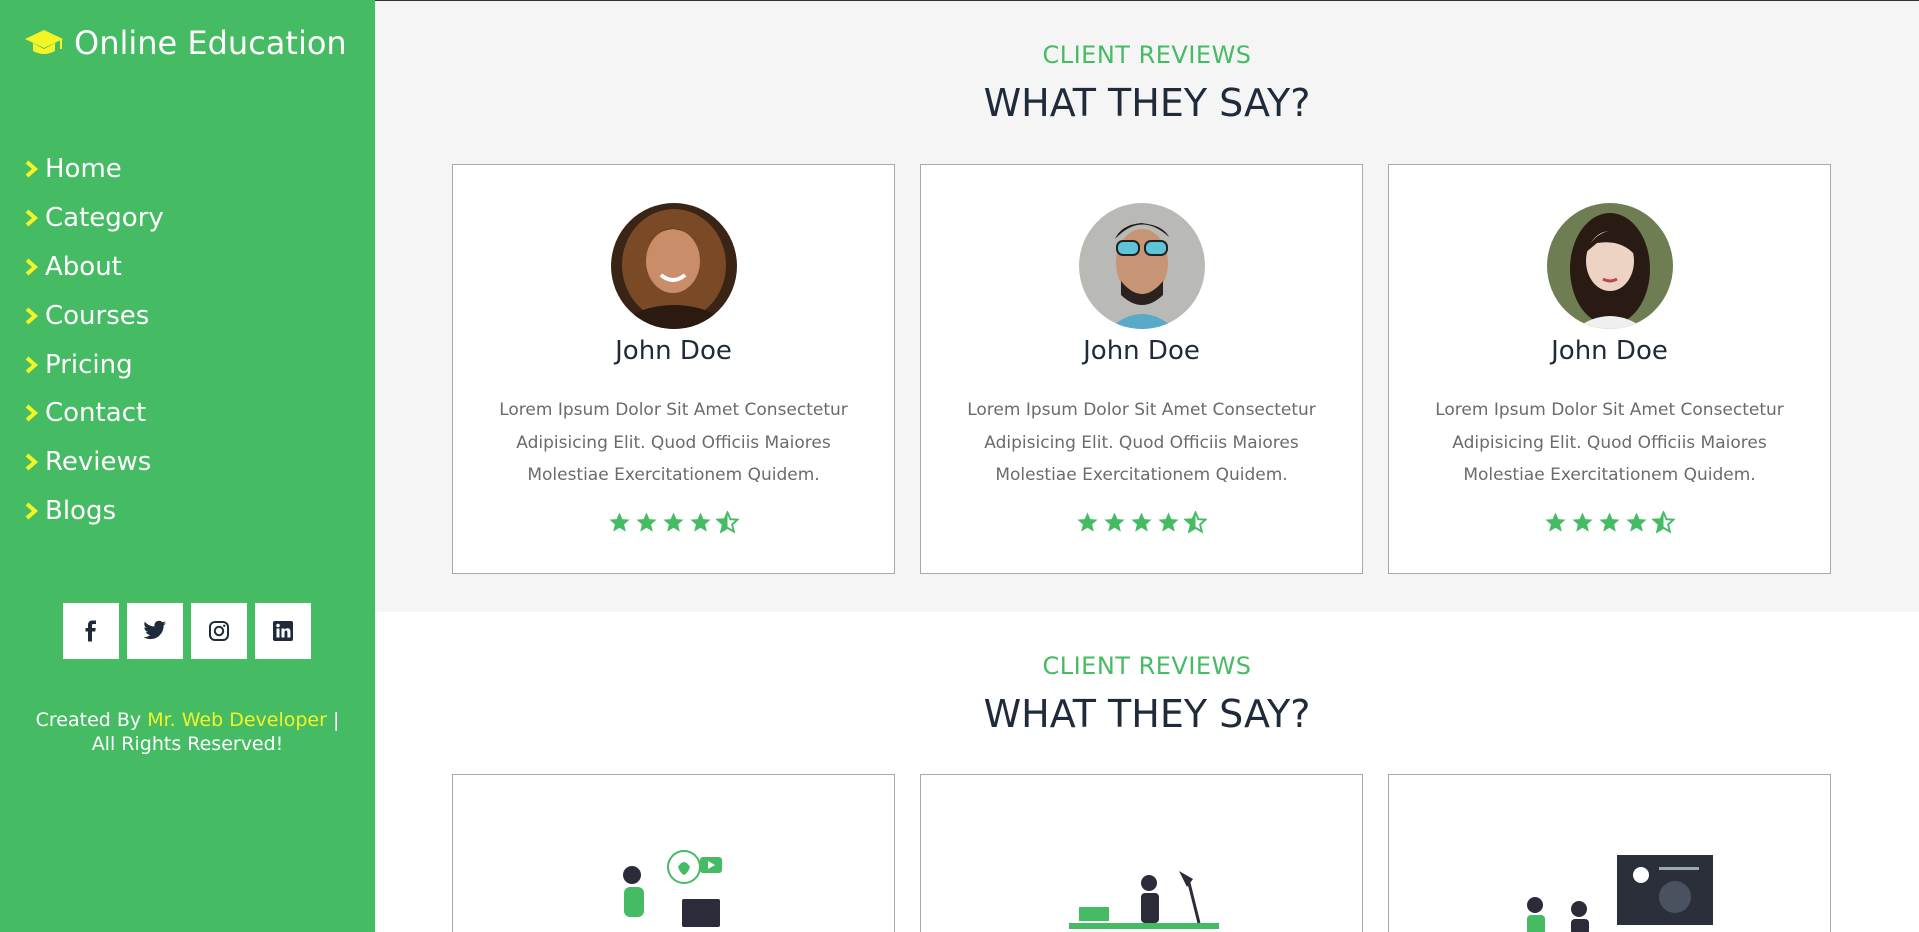 The image size is (1919, 932). Describe the element at coordinates (1144, 900) in the screenshot. I see `studying-illustration` at that location.